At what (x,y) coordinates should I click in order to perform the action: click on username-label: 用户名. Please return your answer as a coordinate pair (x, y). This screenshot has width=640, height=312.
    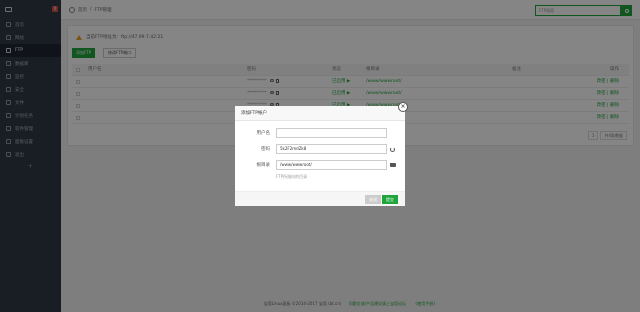
    Looking at the image, I should click on (263, 133).